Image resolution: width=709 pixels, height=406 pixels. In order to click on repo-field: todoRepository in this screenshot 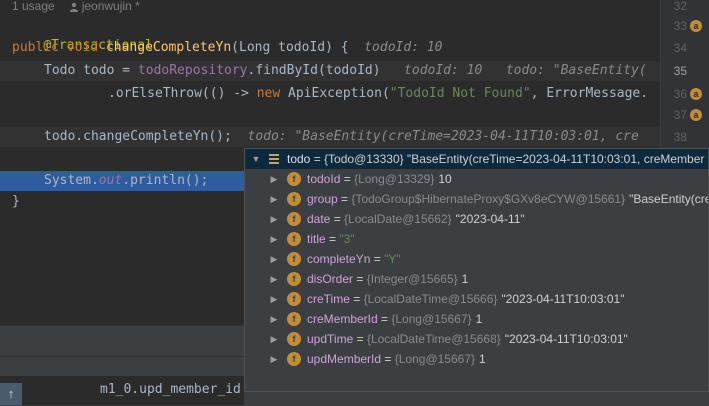, I will do `click(192, 70)`.